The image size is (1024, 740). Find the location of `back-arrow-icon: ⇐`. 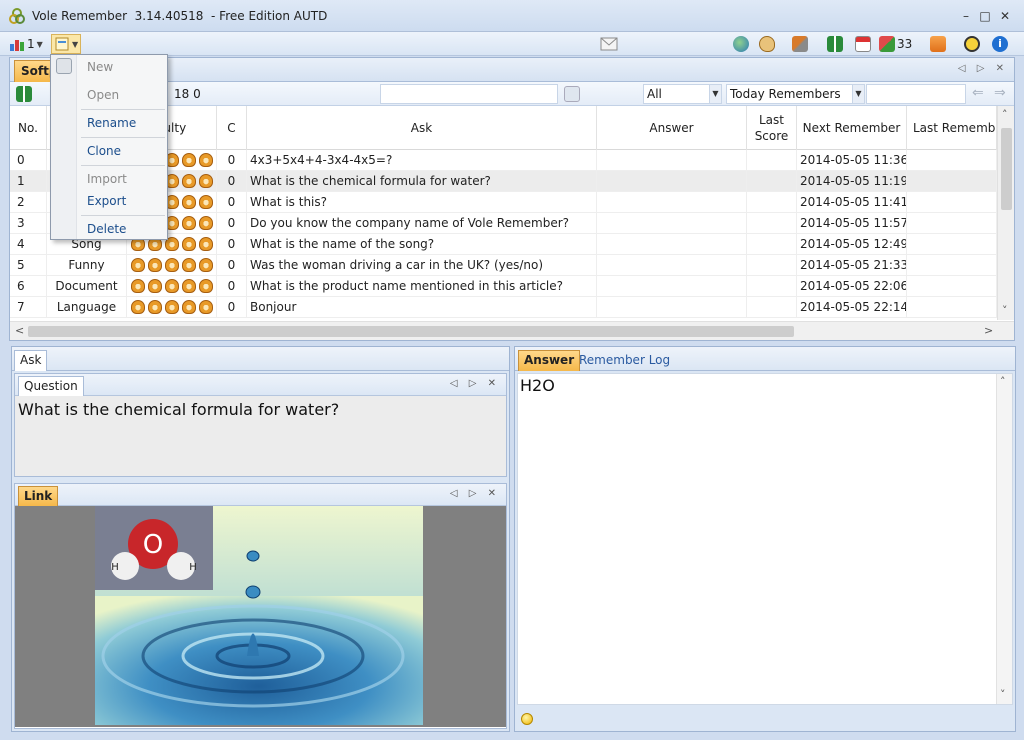

back-arrow-icon: ⇐ is located at coordinates (978, 93).